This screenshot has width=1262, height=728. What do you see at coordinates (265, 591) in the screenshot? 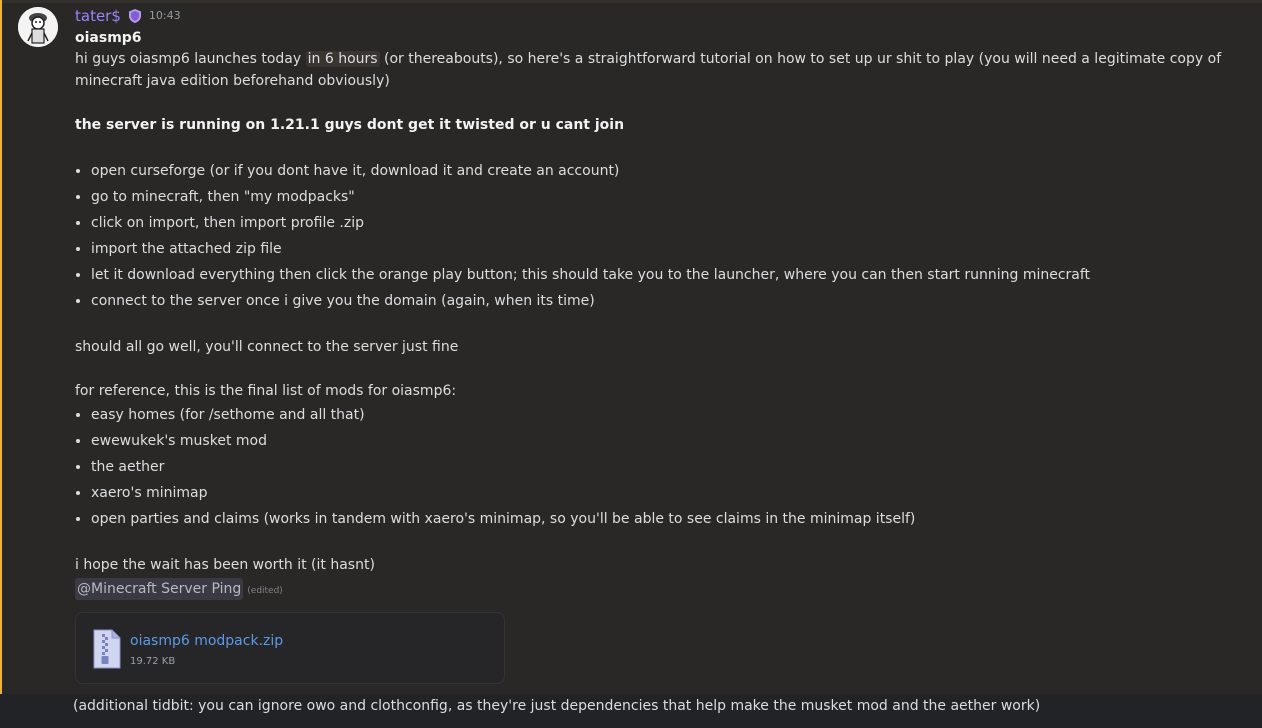
I see `edited-label: (edited)` at bounding box center [265, 591].